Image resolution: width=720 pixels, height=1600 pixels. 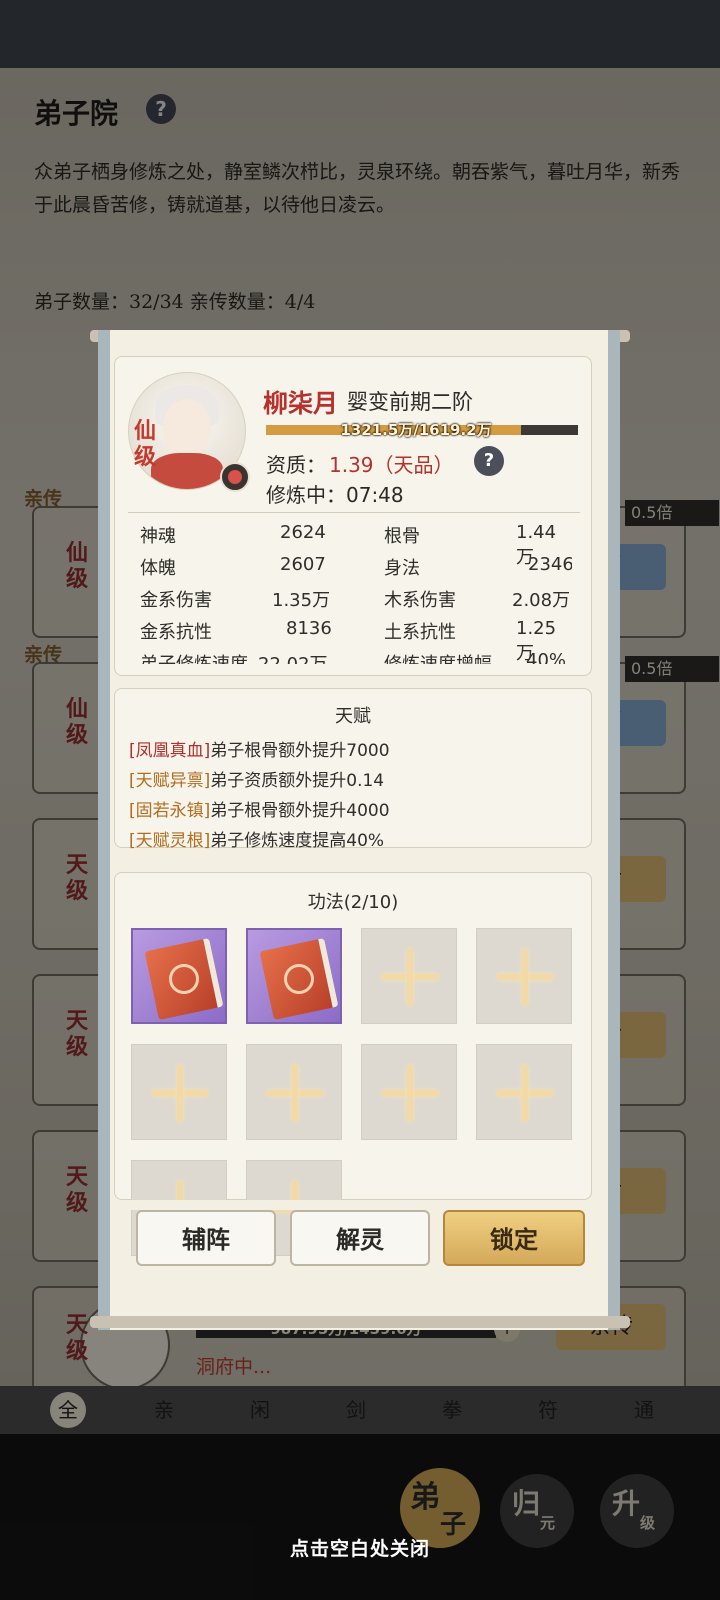 I want to click on talent-tag: [天赋灵根], so click(x=170, y=841).